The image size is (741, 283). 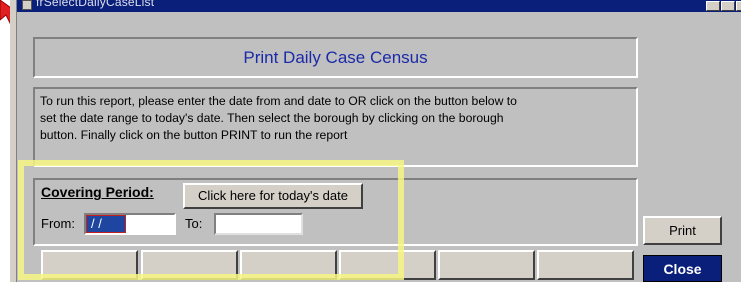 I want to click on print-button: Print, so click(x=682, y=230).